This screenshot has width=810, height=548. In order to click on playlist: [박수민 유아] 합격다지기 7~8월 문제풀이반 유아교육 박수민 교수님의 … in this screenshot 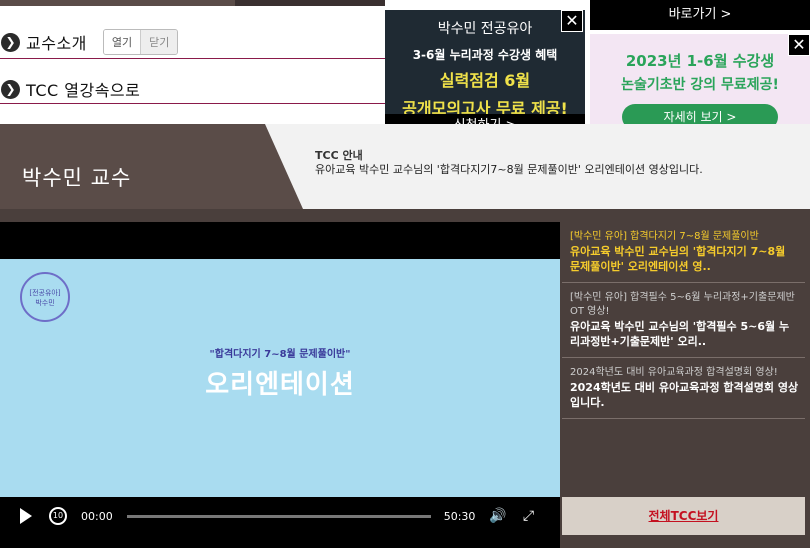, I will do `click(683, 320)`.